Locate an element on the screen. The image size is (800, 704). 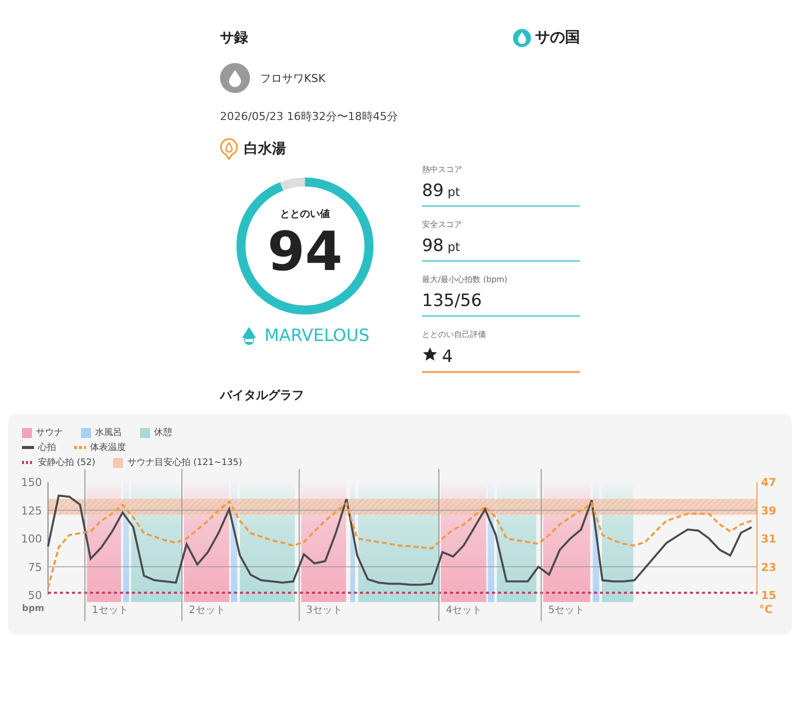
stat-label: ととのい自己評価 is located at coordinates (454, 334).